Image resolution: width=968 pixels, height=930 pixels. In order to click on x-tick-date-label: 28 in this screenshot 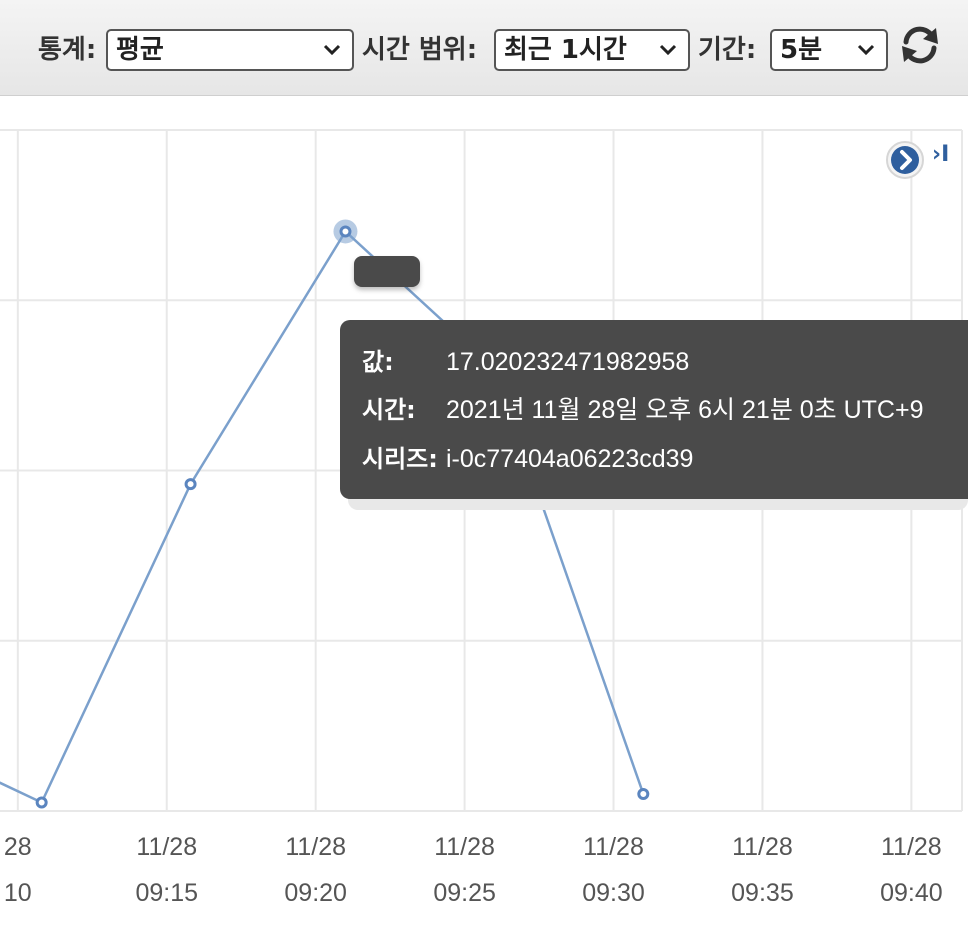, I will do `click(18, 847)`.